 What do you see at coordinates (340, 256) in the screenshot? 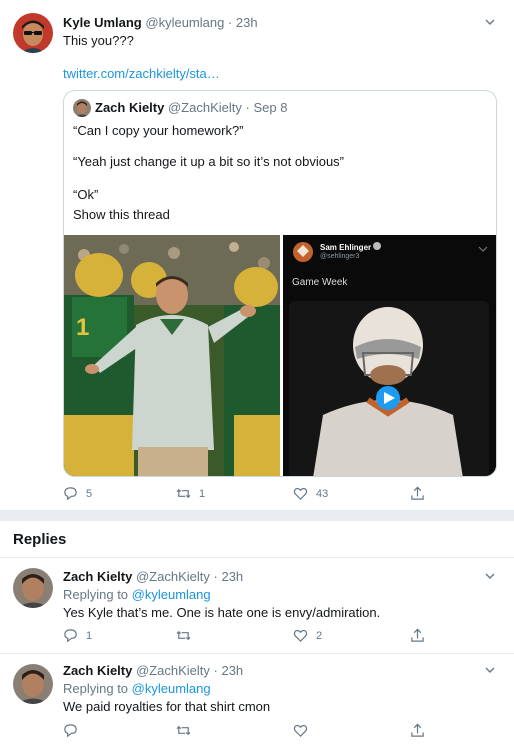
I see `embedded-author-handle: @sehlinger3` at bounding box center [340, 256].